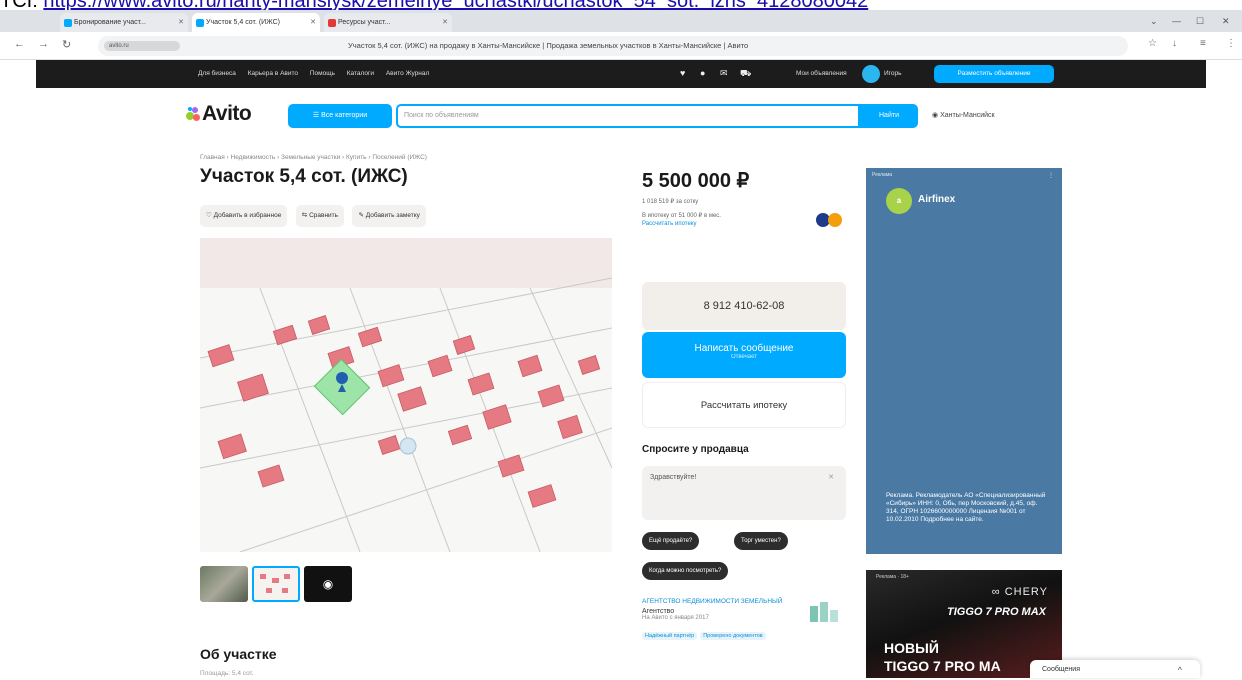 This screenshot has height=680, width=1242. Describe the element at coordinates (1231, 43) in the screenshot. I see `more-icon: ⋮` at that location.